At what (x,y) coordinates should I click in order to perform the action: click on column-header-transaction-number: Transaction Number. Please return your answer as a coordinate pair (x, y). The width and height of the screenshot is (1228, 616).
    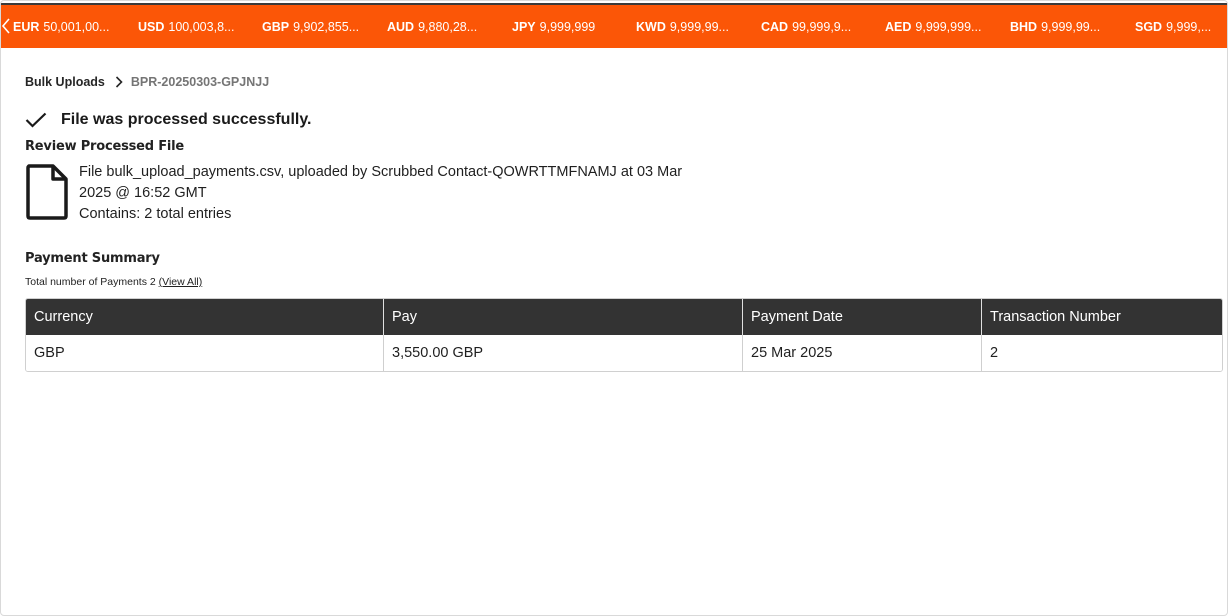
    Looking at the image, I should click on (1102, 317).